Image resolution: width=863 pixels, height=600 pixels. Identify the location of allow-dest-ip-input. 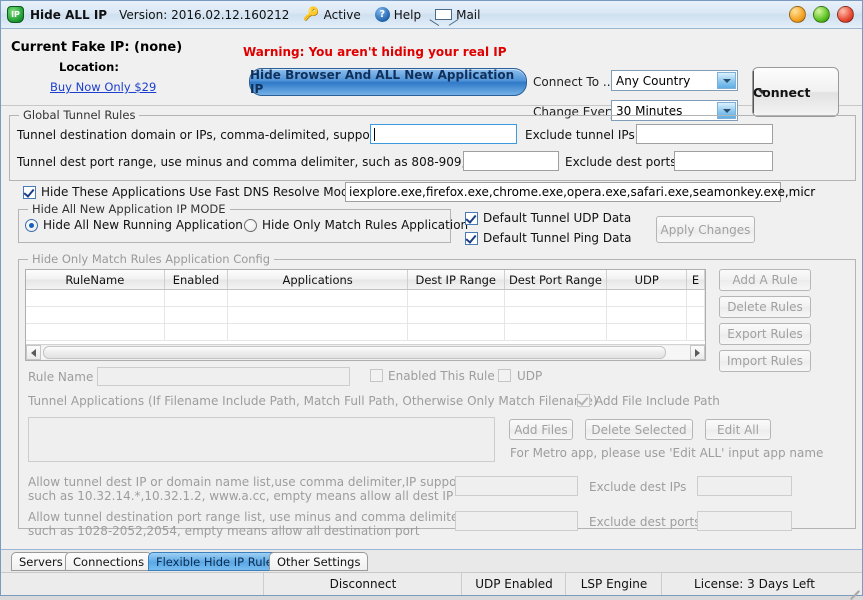
(516, 486).